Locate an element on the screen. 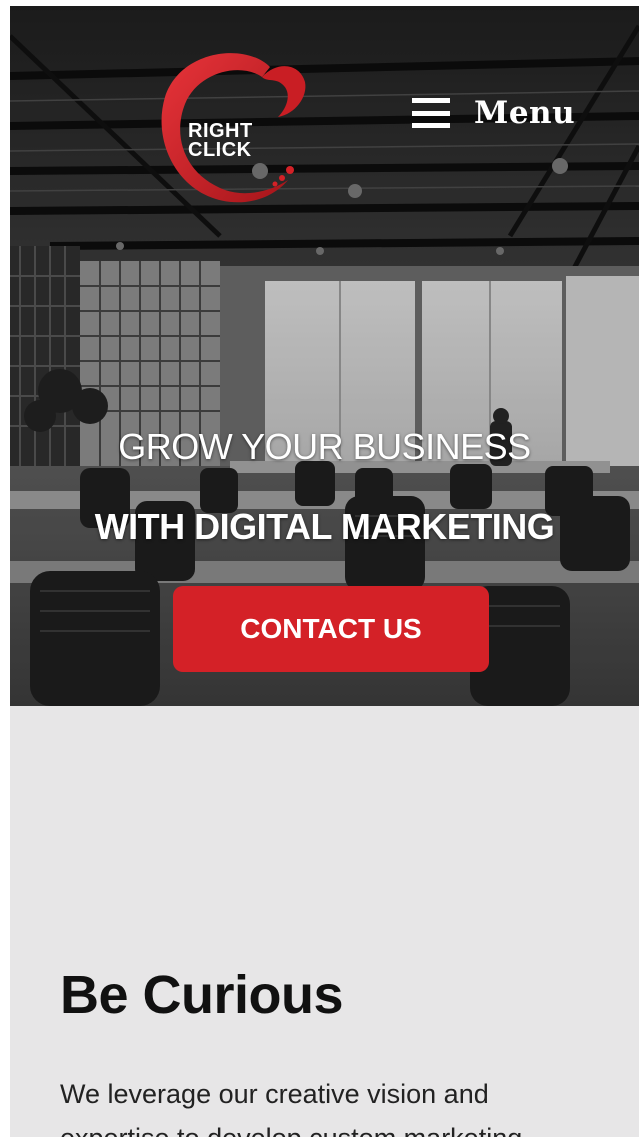 Image resolution: width=639 pixels, height=1137 pixels. logo-text-line2: CLICK is located at coordinates (220, 150).